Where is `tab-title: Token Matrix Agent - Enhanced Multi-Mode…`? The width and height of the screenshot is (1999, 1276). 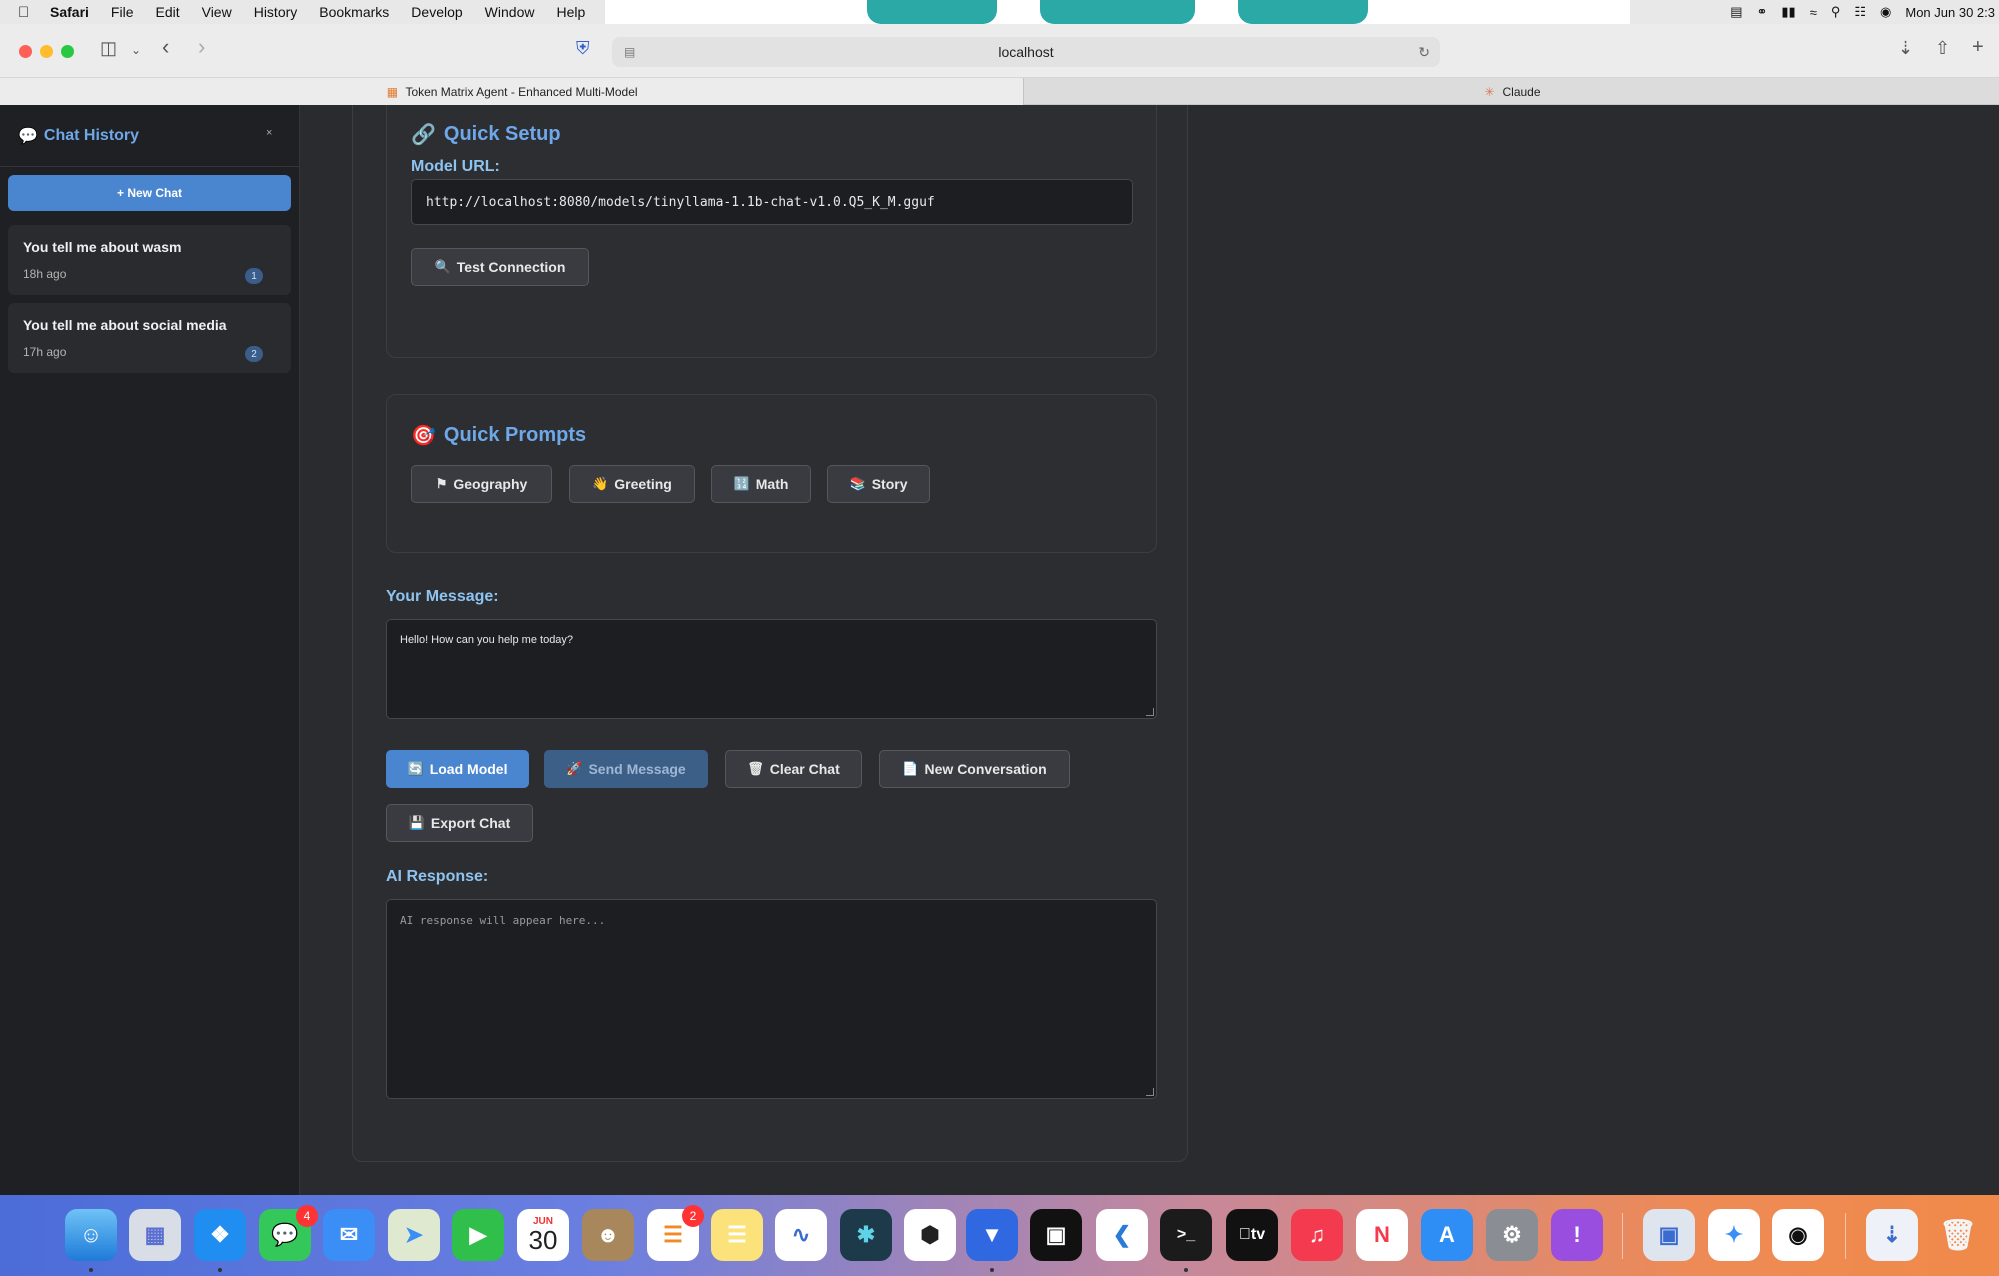
tab-title: Token Matrix Agent - Enhanced Multi-Mode… is located at coordinates (521, 91).